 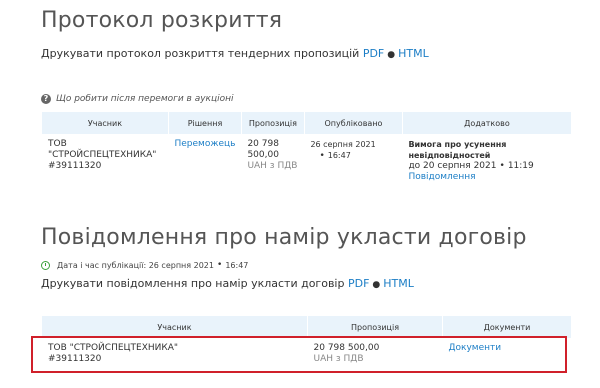 What do you see at coordinates (145, 99) in the screenshot?
I see `help-link: Що робити після перемоги в аукціоні` at bounding box center [145, 99].